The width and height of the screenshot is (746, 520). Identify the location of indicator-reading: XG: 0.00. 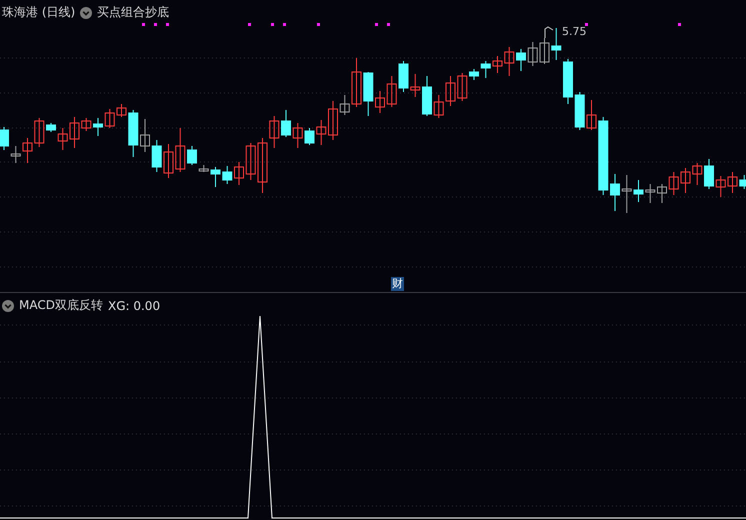
(134, 305).